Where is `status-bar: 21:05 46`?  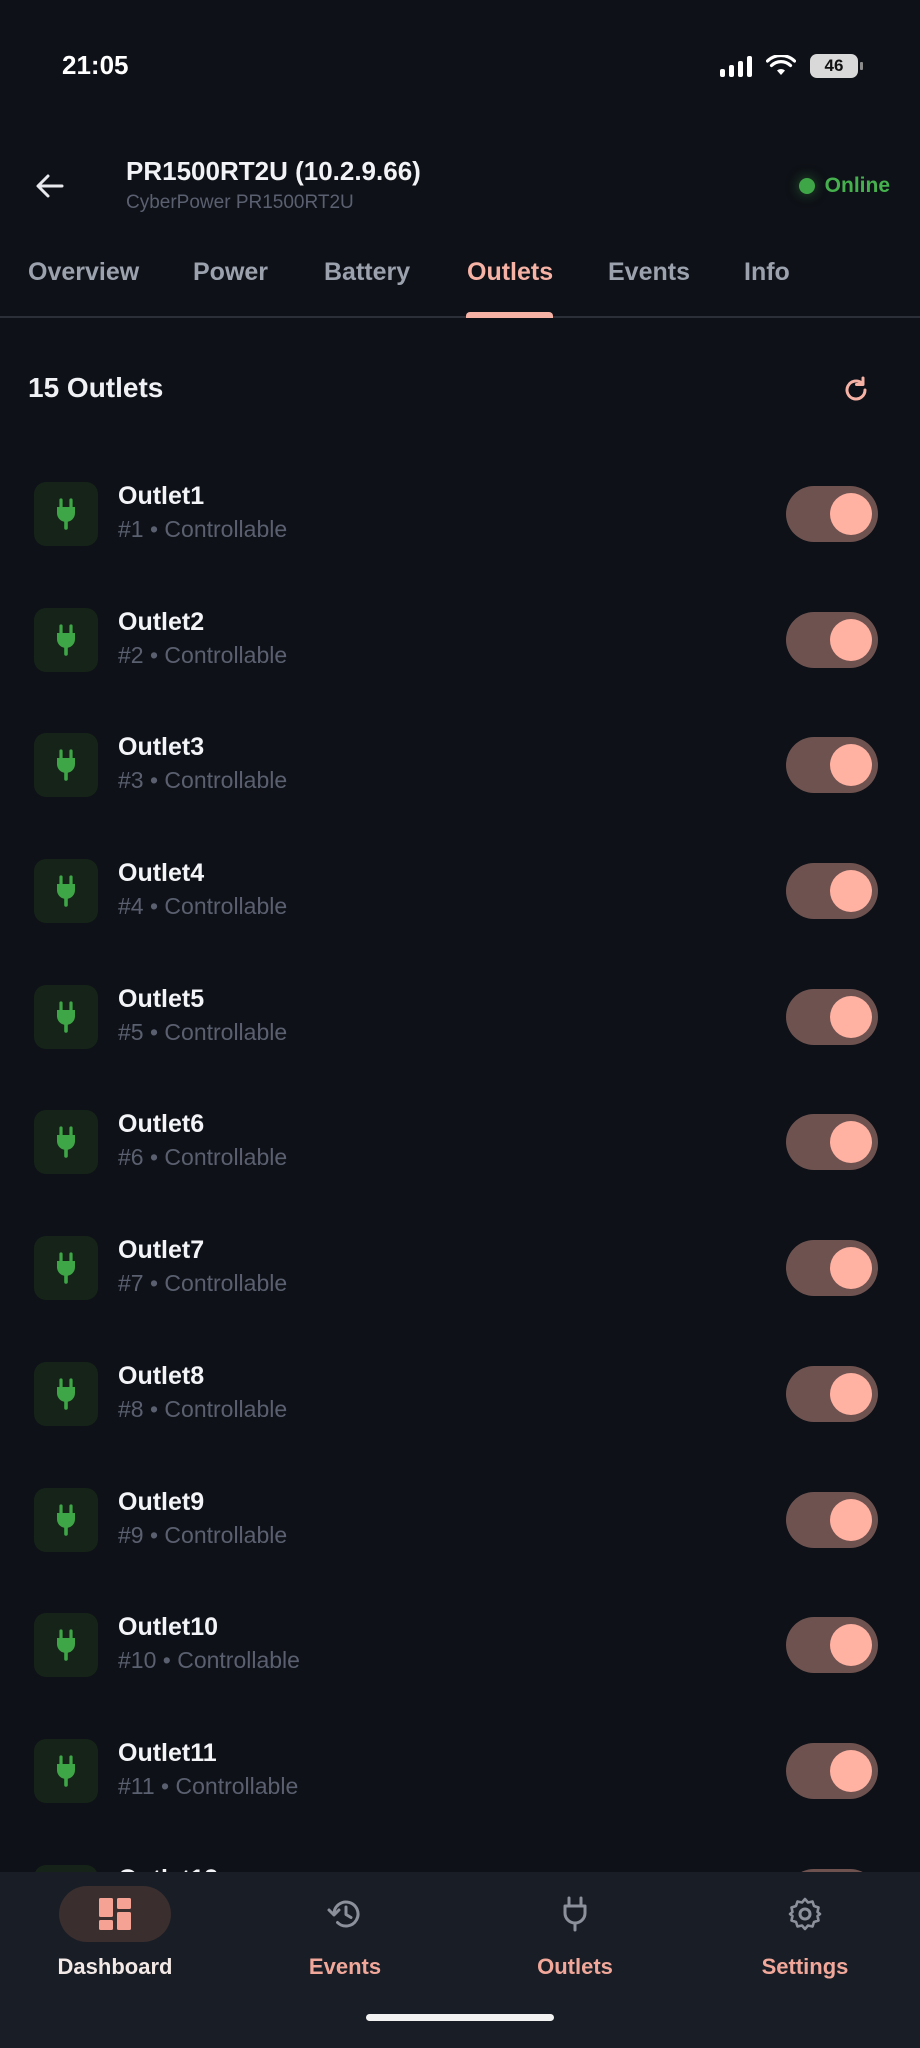 status-bar: 21:05 46 is located at coordinates (460, 70).